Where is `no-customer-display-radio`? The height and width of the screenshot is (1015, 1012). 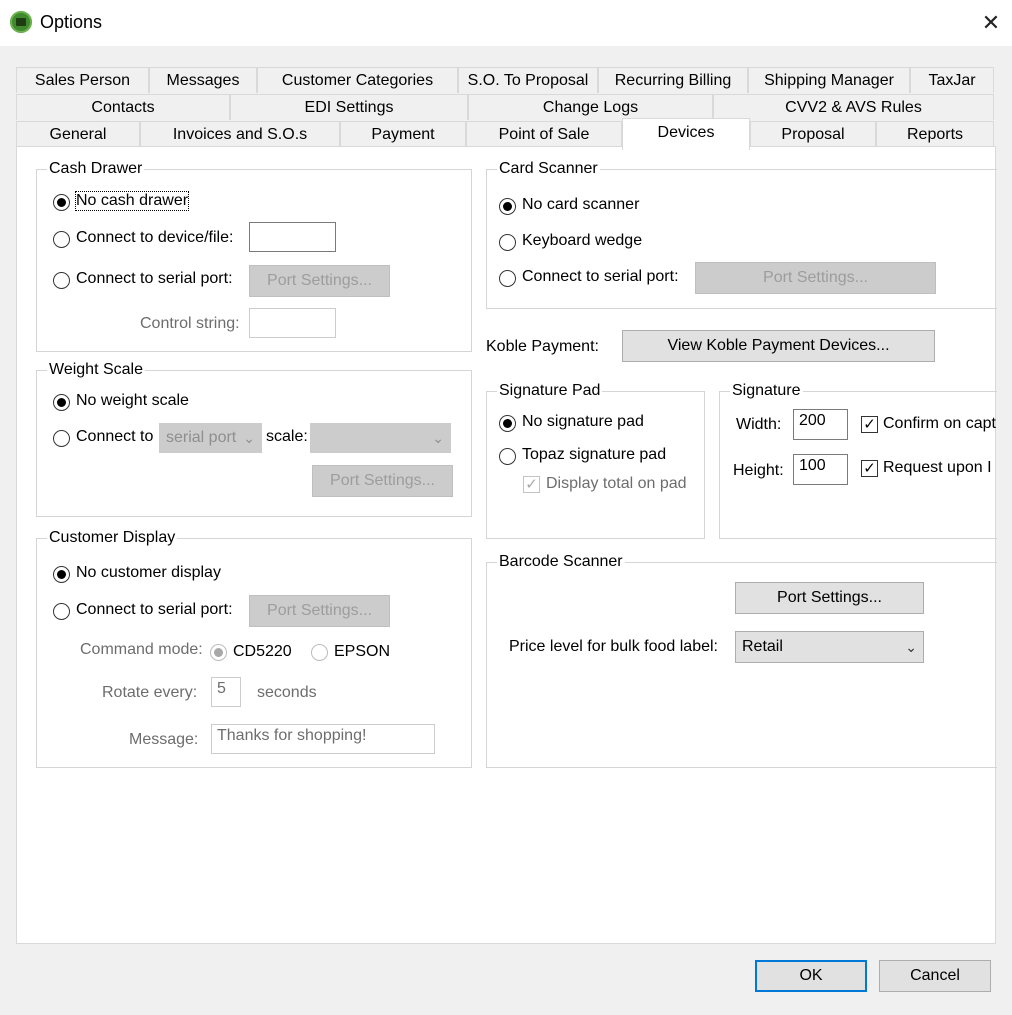 no-customer-display-radio is located at coordinates (61, 574).